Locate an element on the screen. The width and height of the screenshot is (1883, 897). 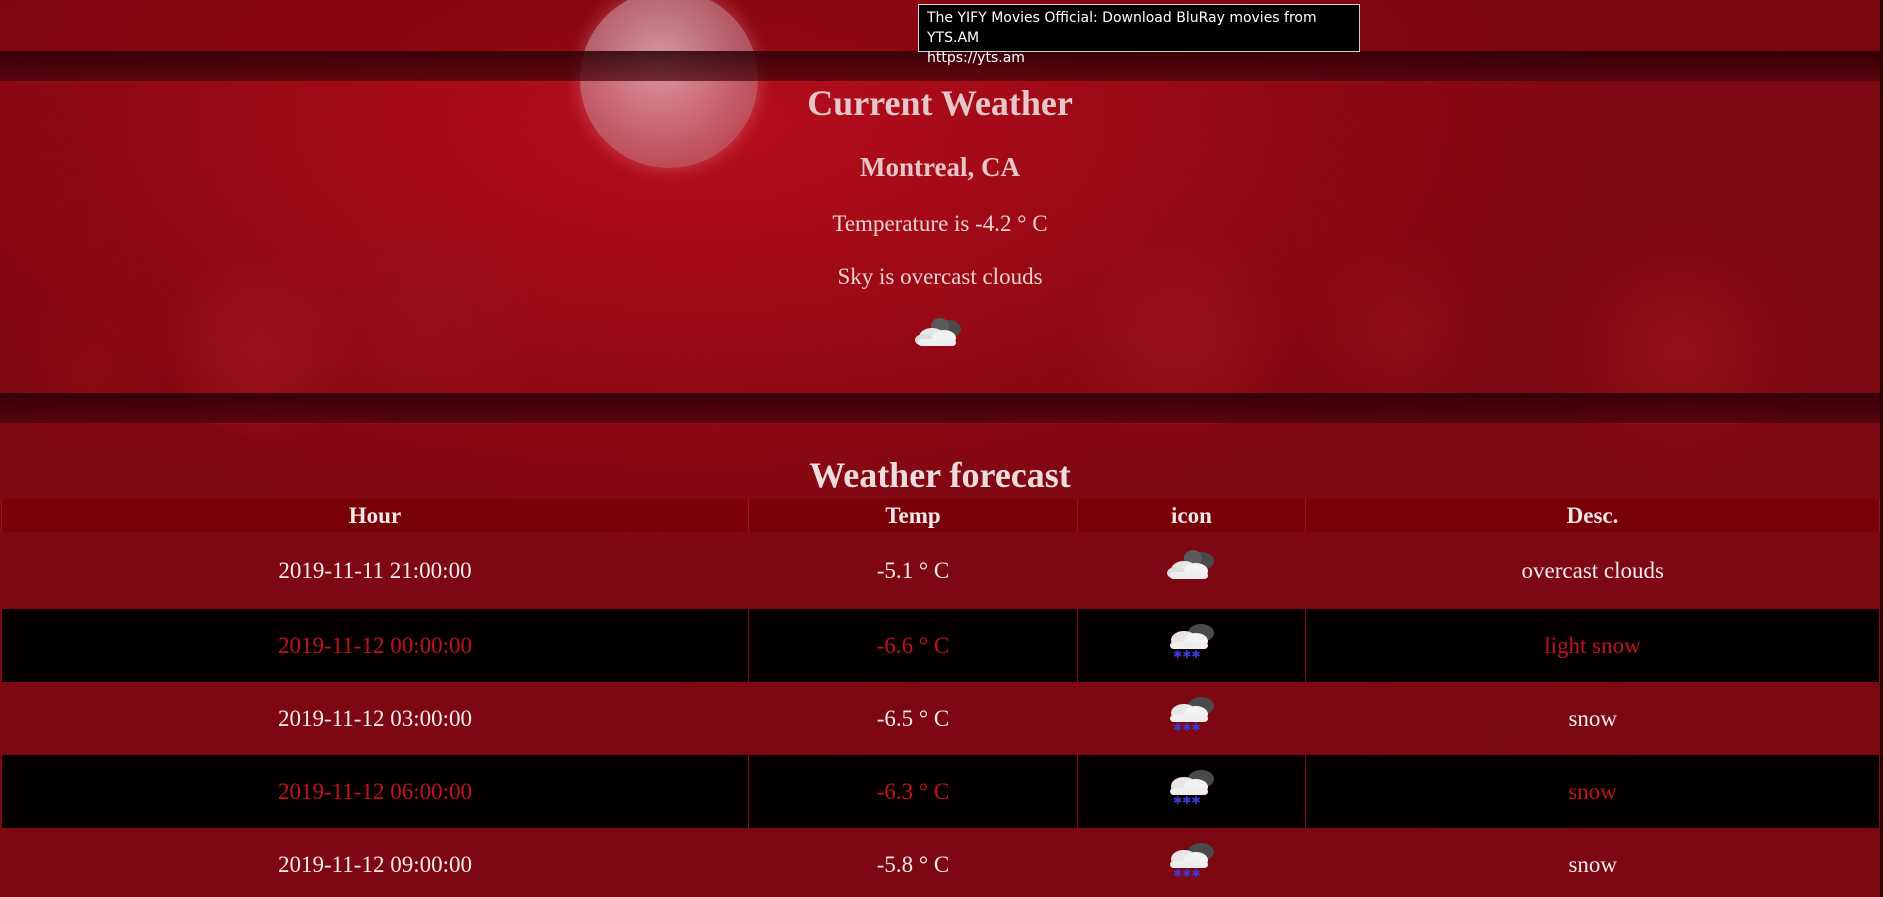
column-header-icon: icon is located at coordinates (1191, 515).